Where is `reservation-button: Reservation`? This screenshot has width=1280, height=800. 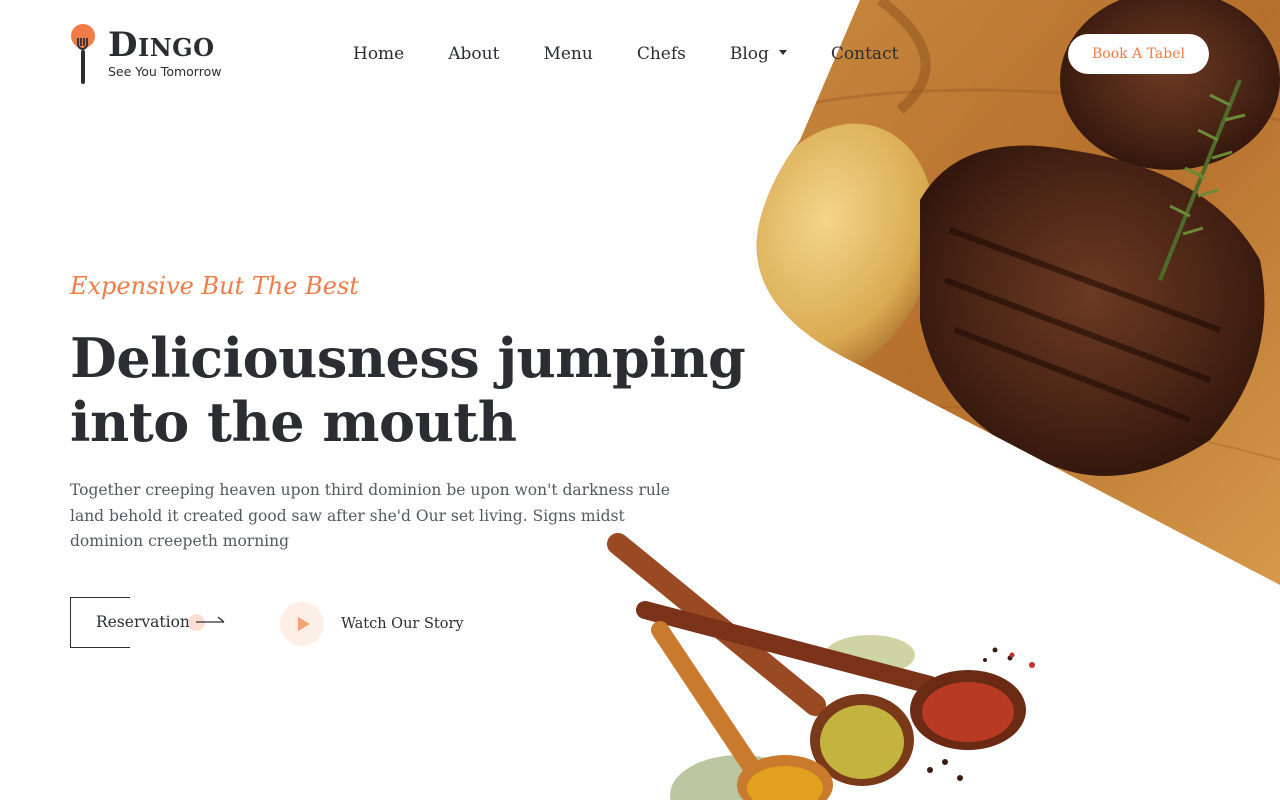
reservation-button: Reservation is located at coordinates (150, 622).